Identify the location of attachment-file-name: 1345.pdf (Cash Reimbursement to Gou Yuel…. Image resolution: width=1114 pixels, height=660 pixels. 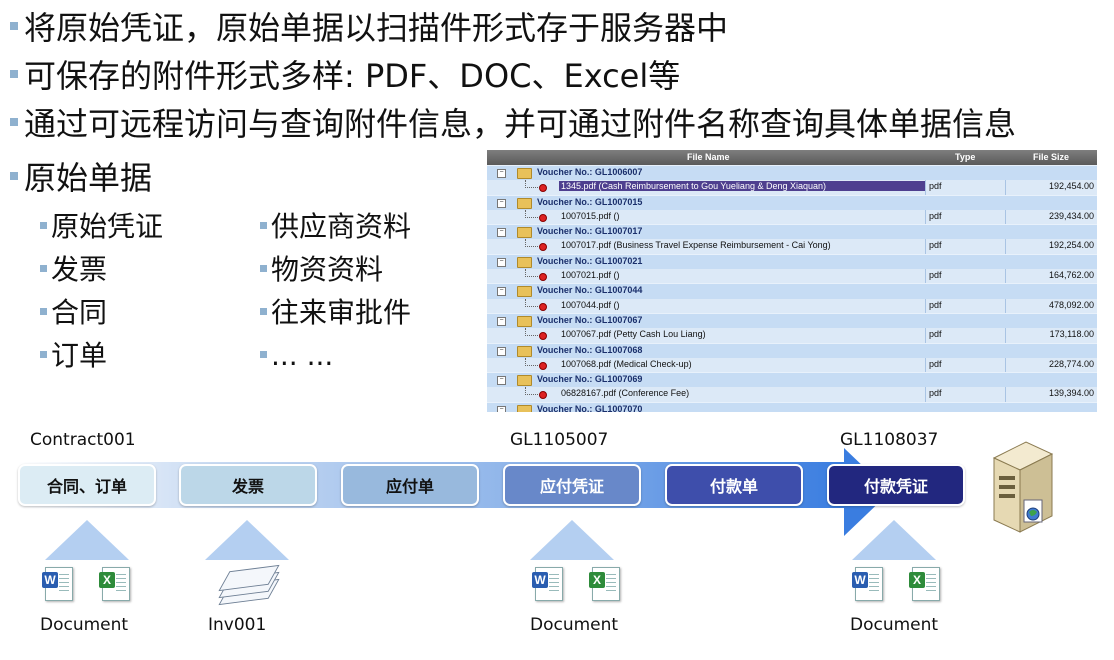
(742, 186).